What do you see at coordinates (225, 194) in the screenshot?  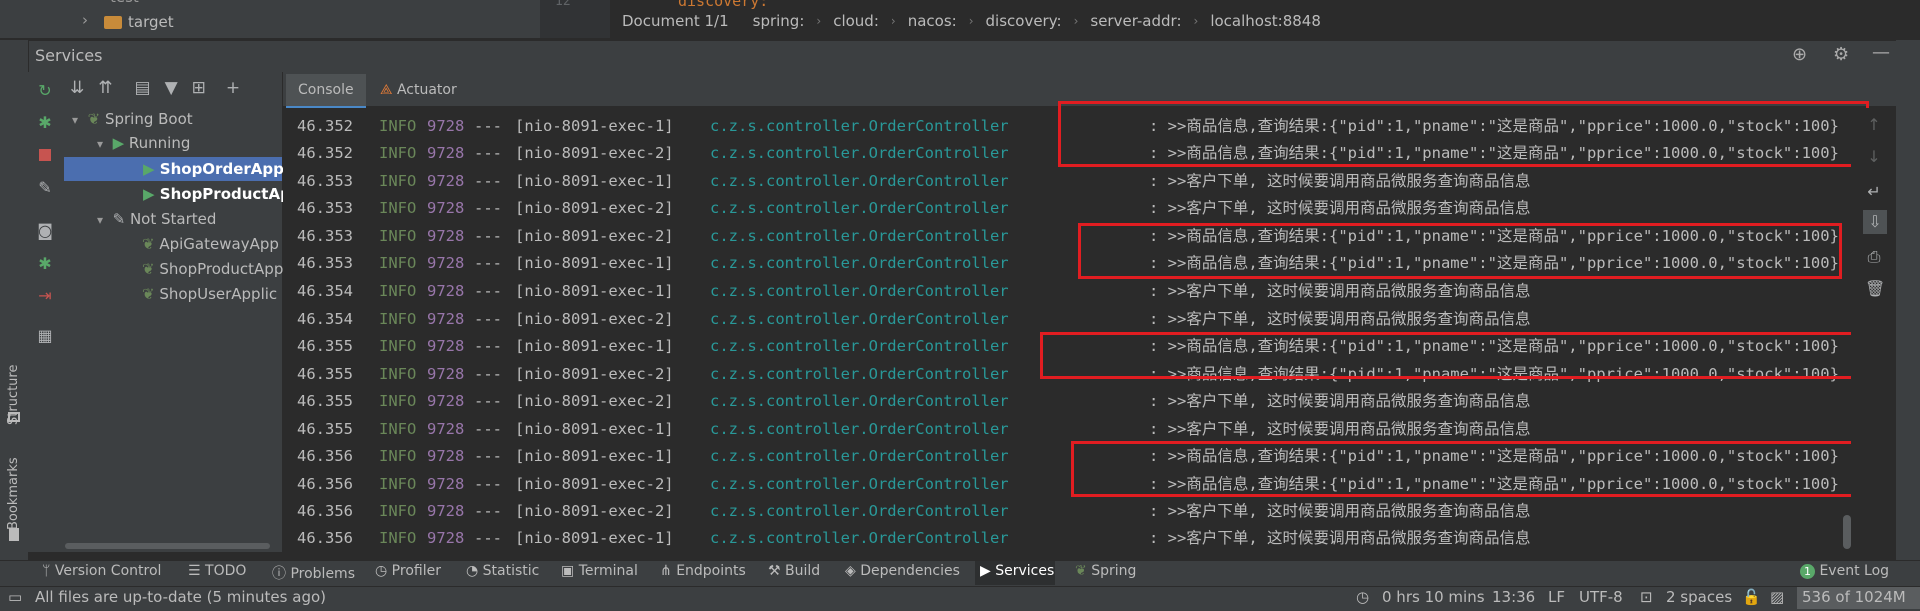 I see `tree-label: ShopProductAp` at bounding box center [225, 194].